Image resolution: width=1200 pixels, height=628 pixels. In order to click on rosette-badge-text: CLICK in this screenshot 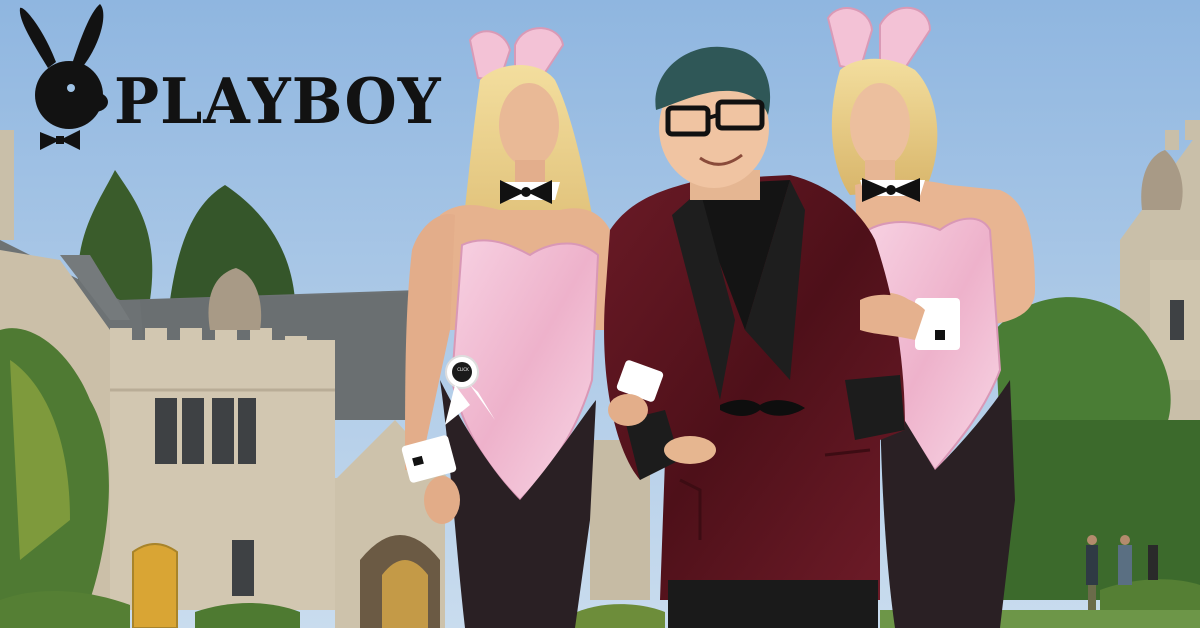, I will do `click(463, 369)`.